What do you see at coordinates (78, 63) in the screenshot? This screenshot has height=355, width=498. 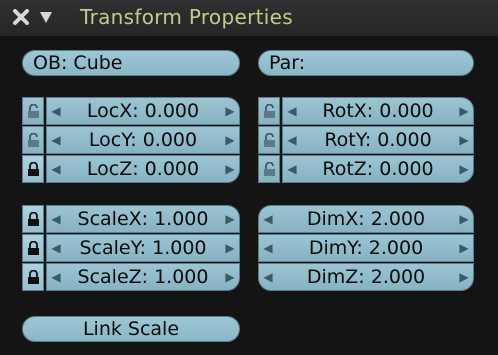 I see `object-name-text: OB: Cube` at bounding box center [78, 63].